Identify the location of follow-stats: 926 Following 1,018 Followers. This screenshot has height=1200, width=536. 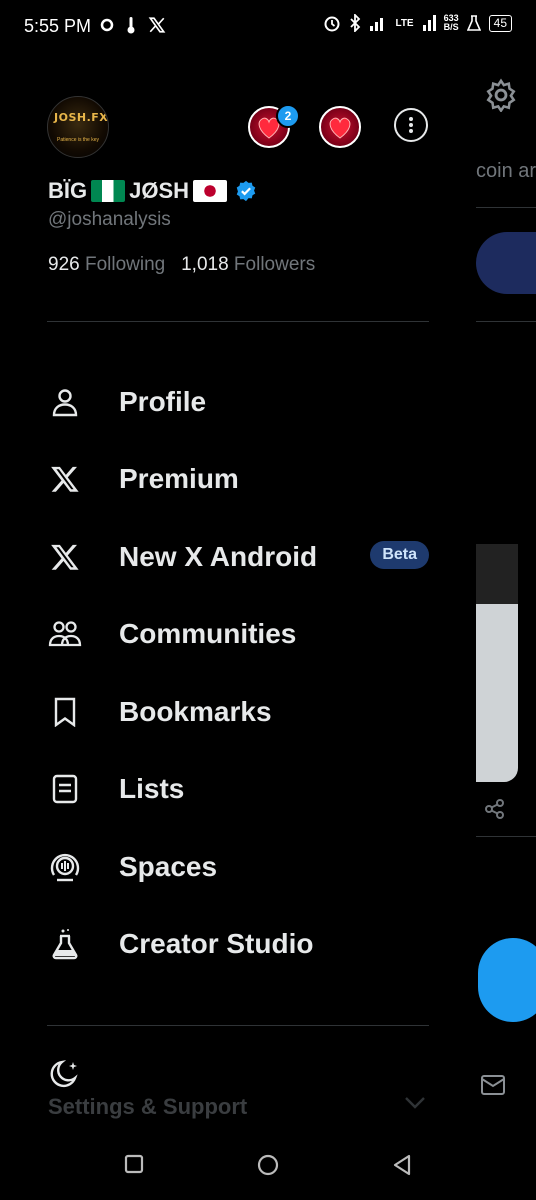
(181, 265).